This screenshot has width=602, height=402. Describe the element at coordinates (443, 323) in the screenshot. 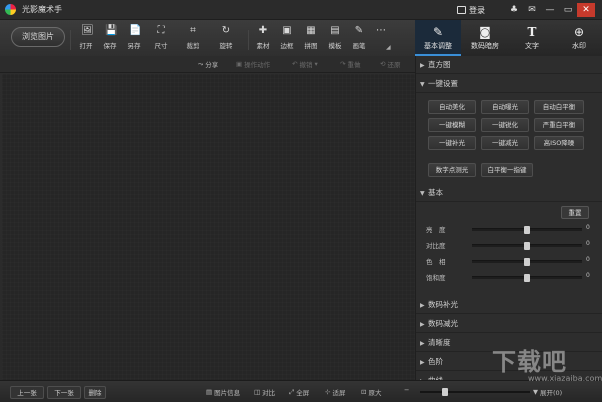

I see `section-label: 数码减光` at that location.